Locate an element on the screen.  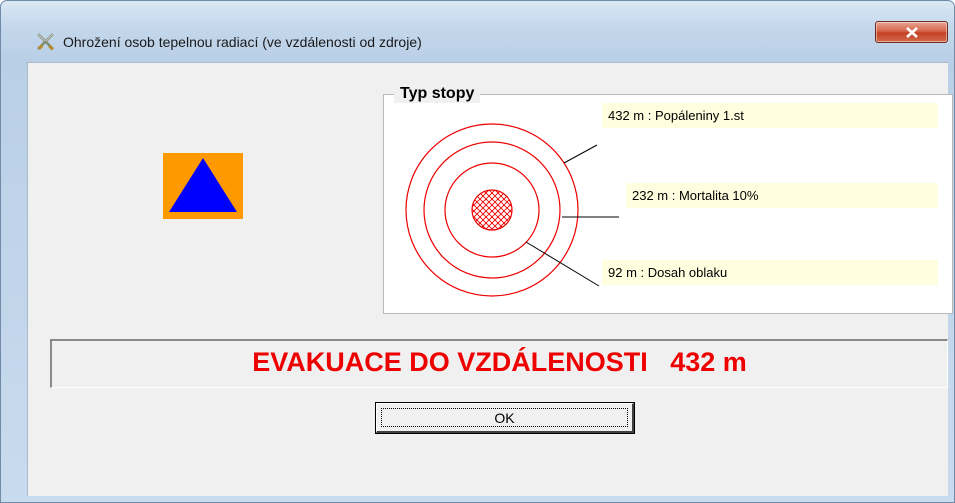
evacuation-banner: EVAKUACE DO VZDÁLENOSTI 432 m is located at coordinates (499, 363).